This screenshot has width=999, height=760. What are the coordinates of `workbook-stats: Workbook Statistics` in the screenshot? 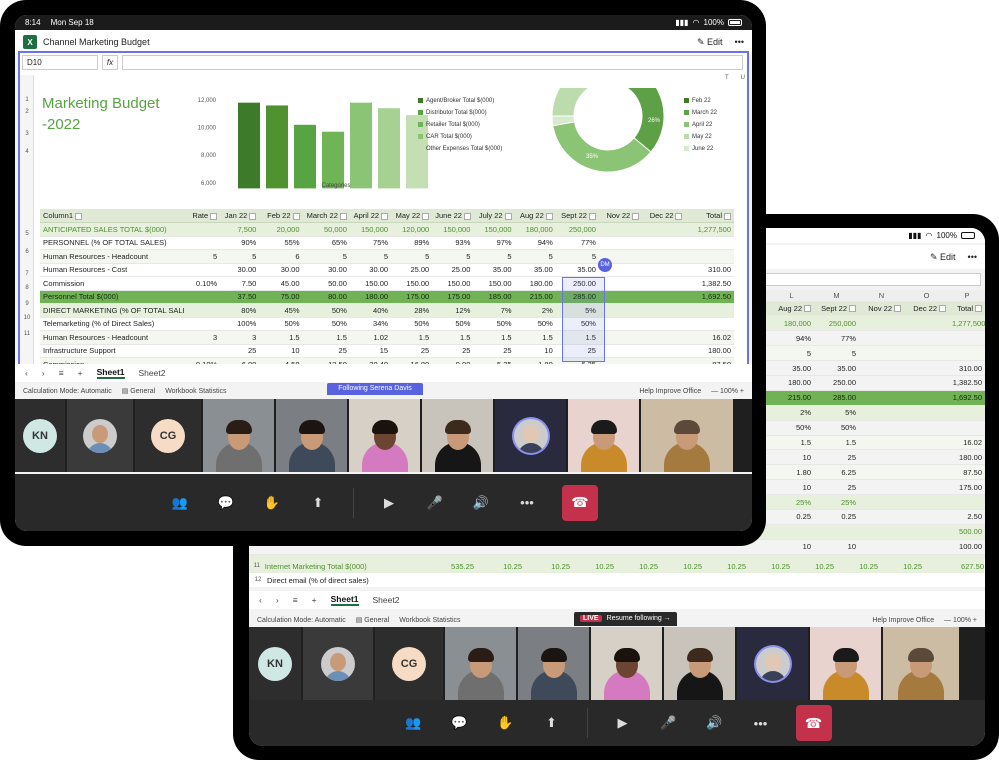 It's located at (429, 620).